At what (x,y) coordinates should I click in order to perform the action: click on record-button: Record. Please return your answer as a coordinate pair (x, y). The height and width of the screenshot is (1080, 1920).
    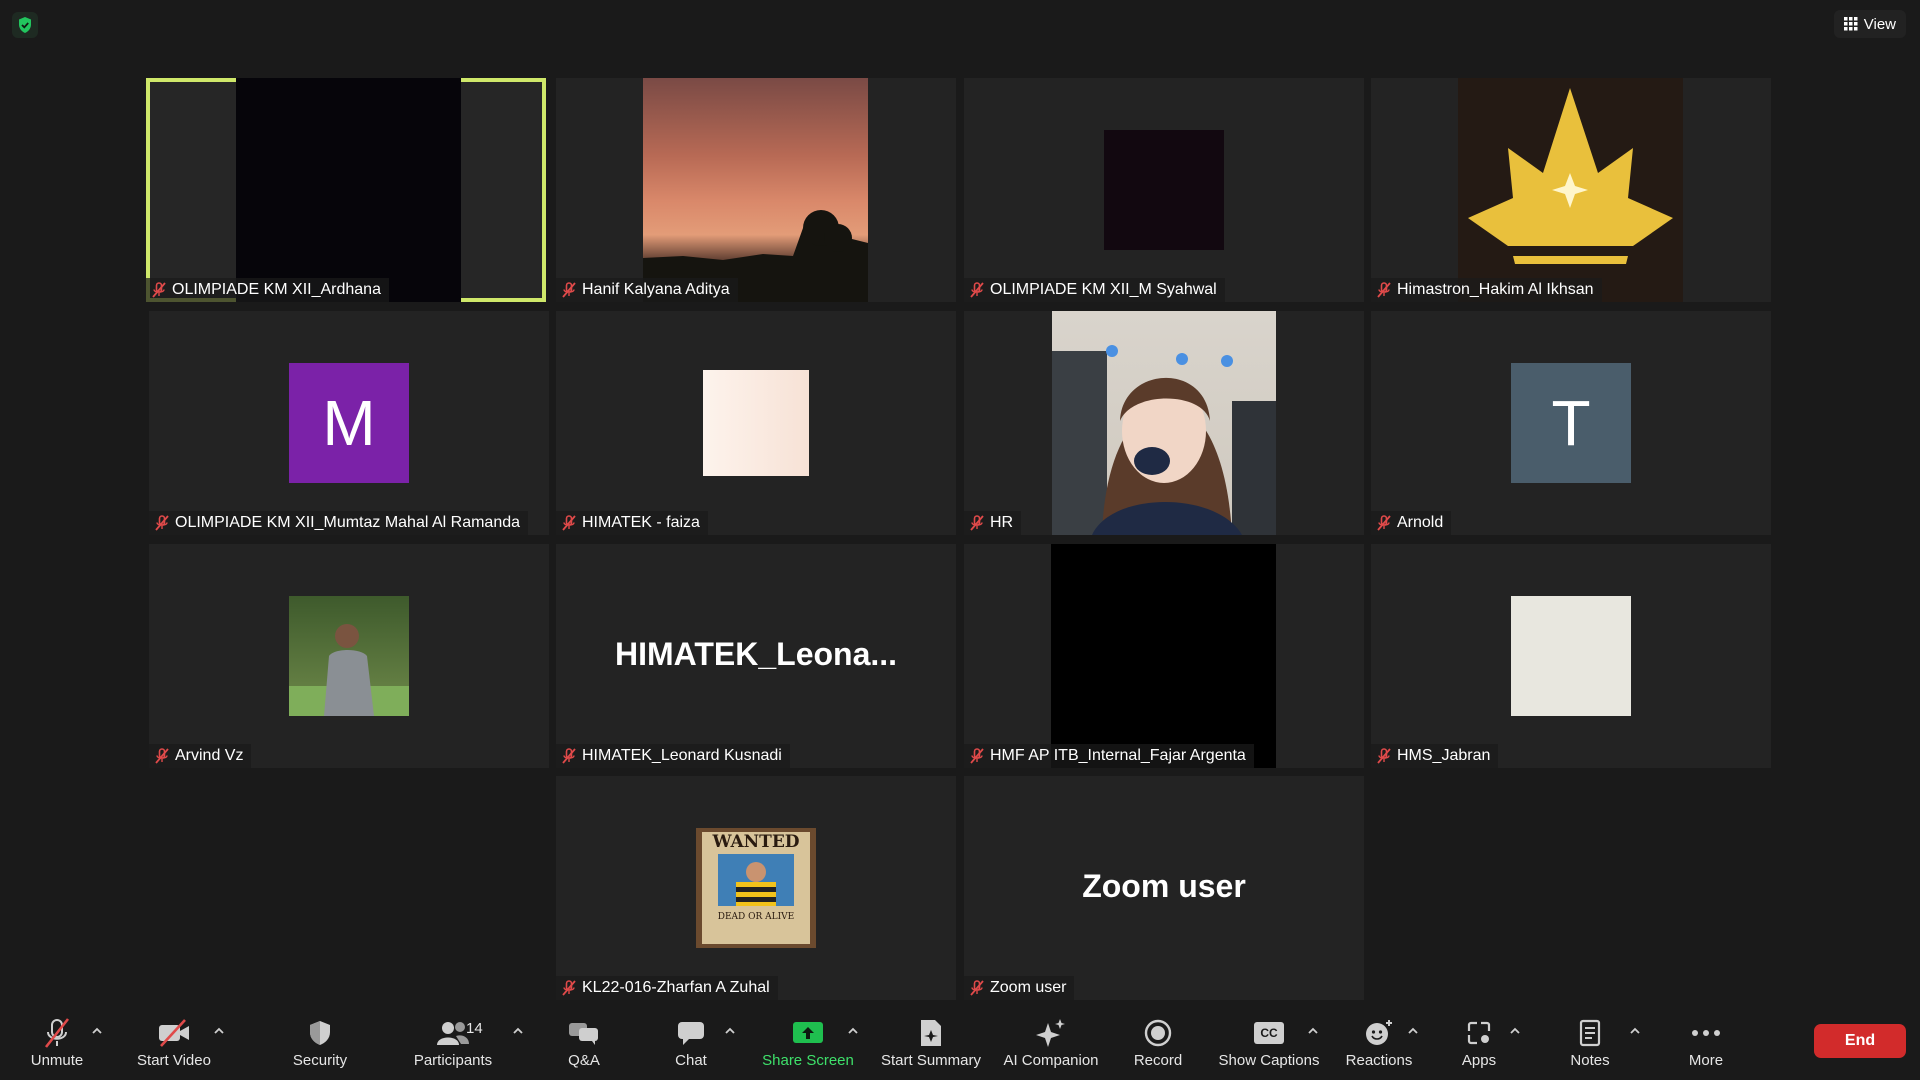
    Looking at the image, I should click on (1158, 1046).